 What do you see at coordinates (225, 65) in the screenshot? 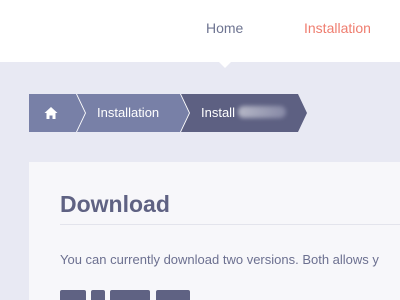
I see `active-nav-pointer` at bounding box center [225, 65].